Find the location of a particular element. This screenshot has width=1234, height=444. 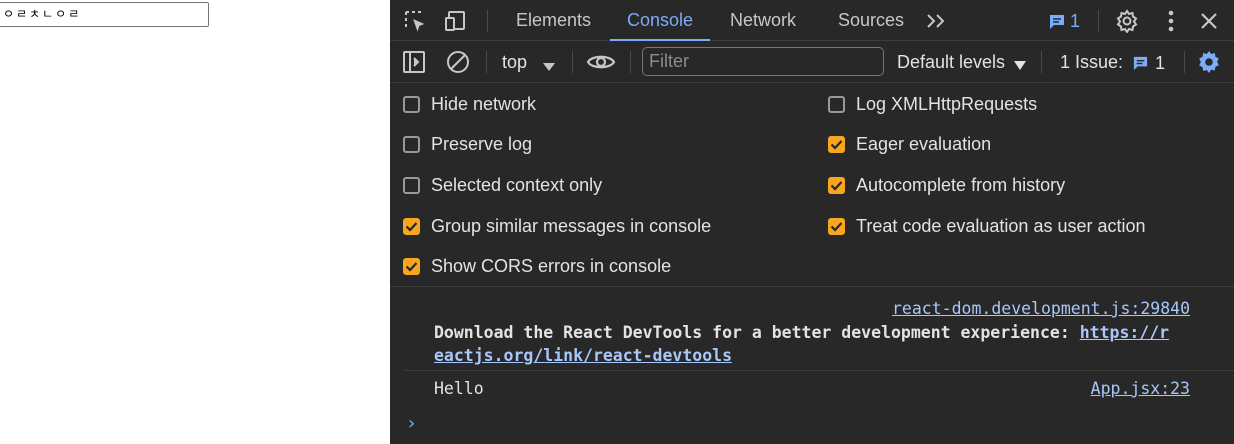

devtools-link-continued: eactjs.org/link/react-devtools is located at coordinates (583, 355).